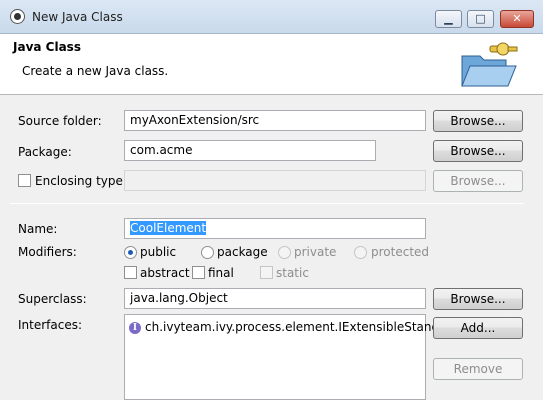 The width and height of the screenshot is (543, 400). What do you see at coordinates (81, 181) in the screenshot?
I see `enclosing-type-label: Enclosing type:` at bounding box center [81, 181].